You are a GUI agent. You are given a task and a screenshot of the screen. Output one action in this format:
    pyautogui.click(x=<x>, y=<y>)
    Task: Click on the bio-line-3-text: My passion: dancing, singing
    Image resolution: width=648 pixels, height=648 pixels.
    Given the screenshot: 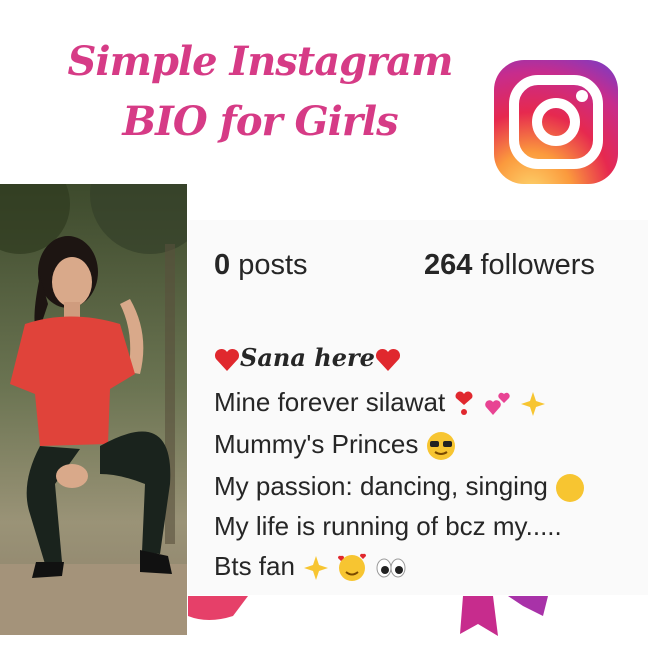 What is the action you would take?
    pyautogui.click(x=381, y=486)
    